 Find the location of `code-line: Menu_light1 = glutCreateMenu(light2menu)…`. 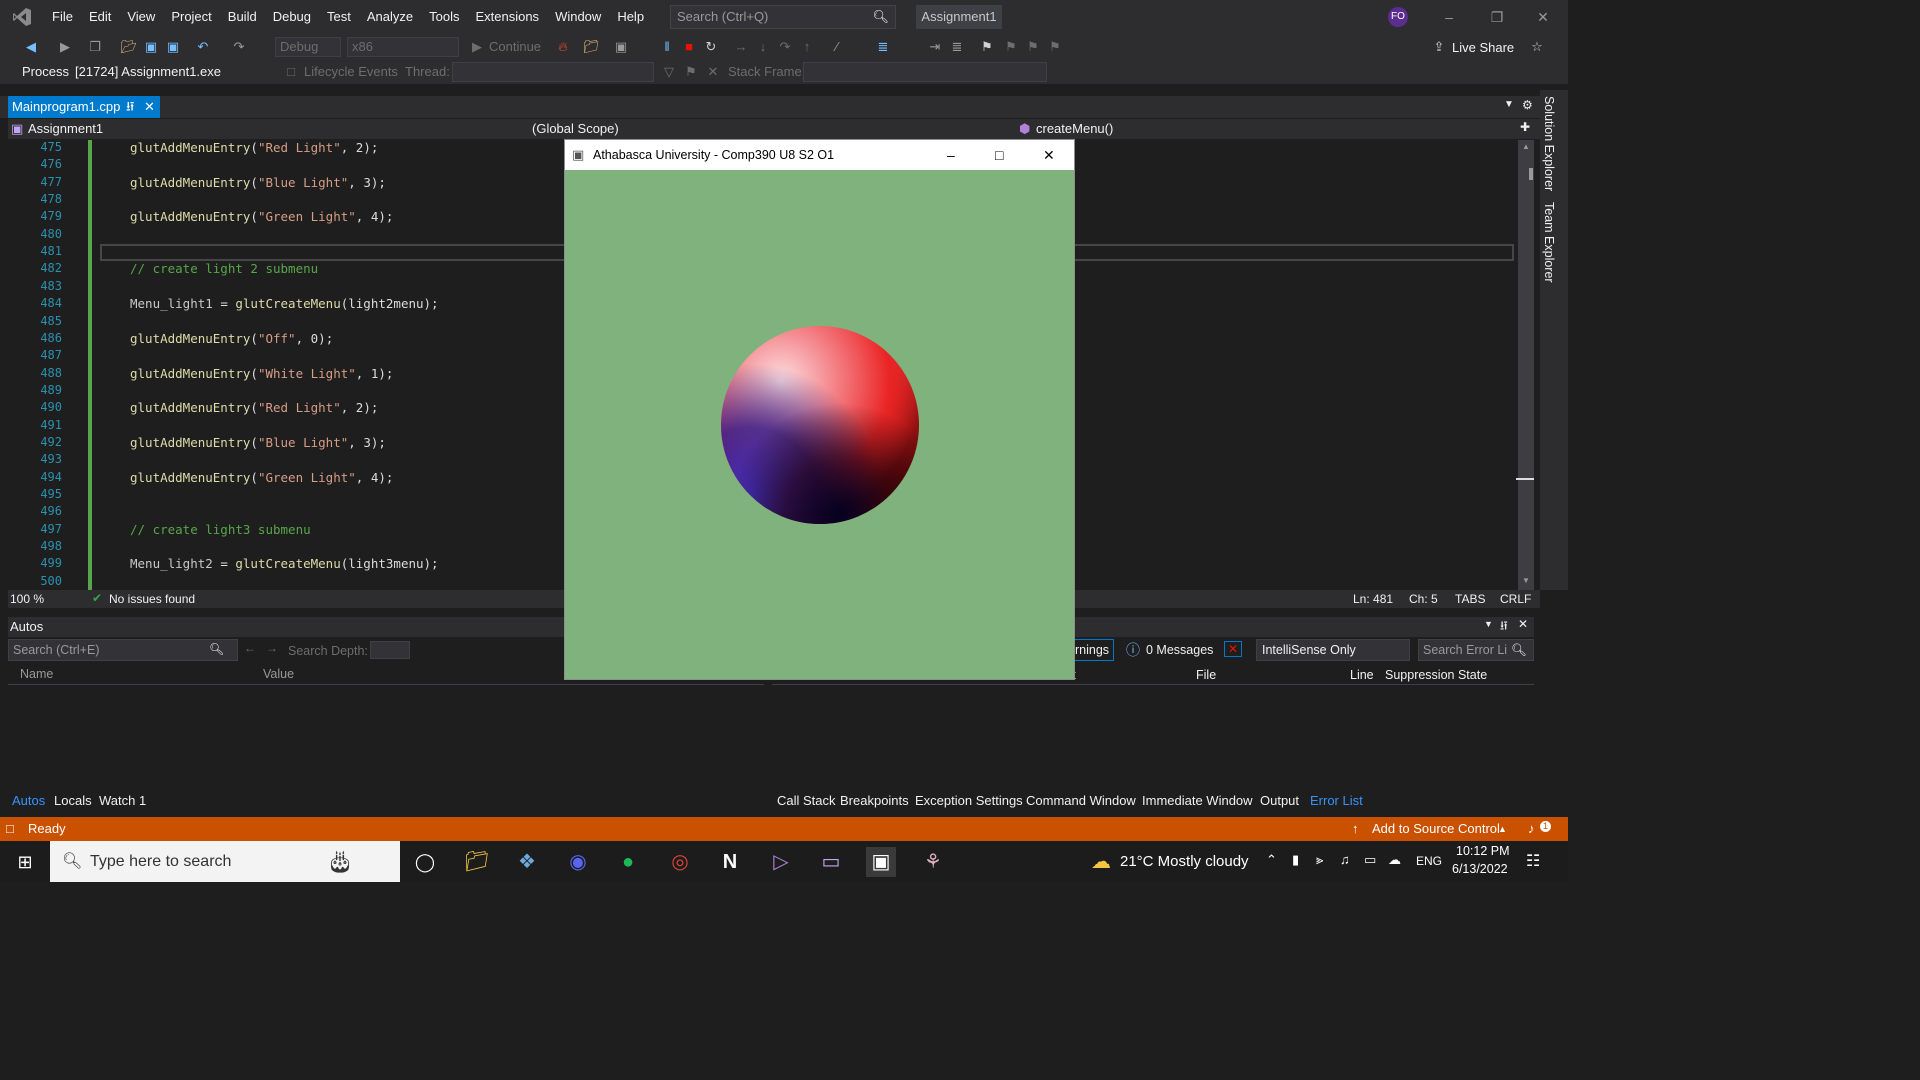

code-line: Menu_light1 = glutCreateMenu(light2menu)… is located at coordinates (284, 303).